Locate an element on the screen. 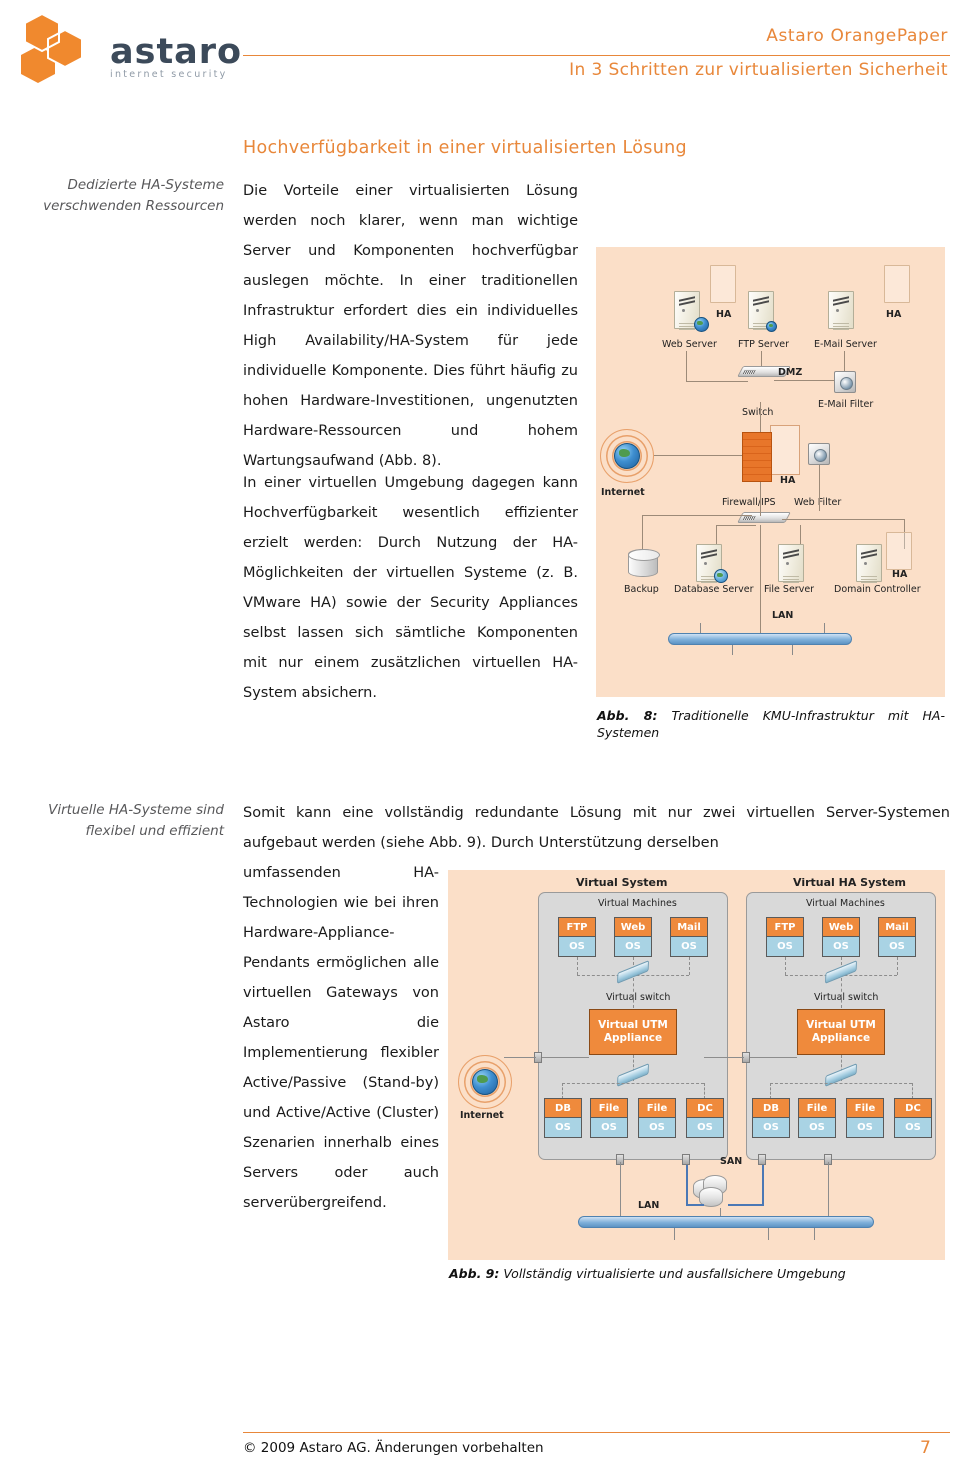 The image size is (960, 1470). wire-to-backup is located at coordinates (642, 532).